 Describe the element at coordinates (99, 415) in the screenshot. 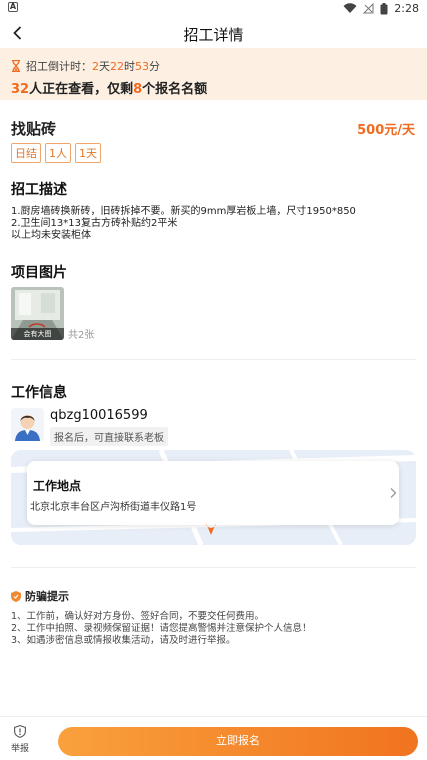

I see `employer-username: qbzg10016599` at that location.